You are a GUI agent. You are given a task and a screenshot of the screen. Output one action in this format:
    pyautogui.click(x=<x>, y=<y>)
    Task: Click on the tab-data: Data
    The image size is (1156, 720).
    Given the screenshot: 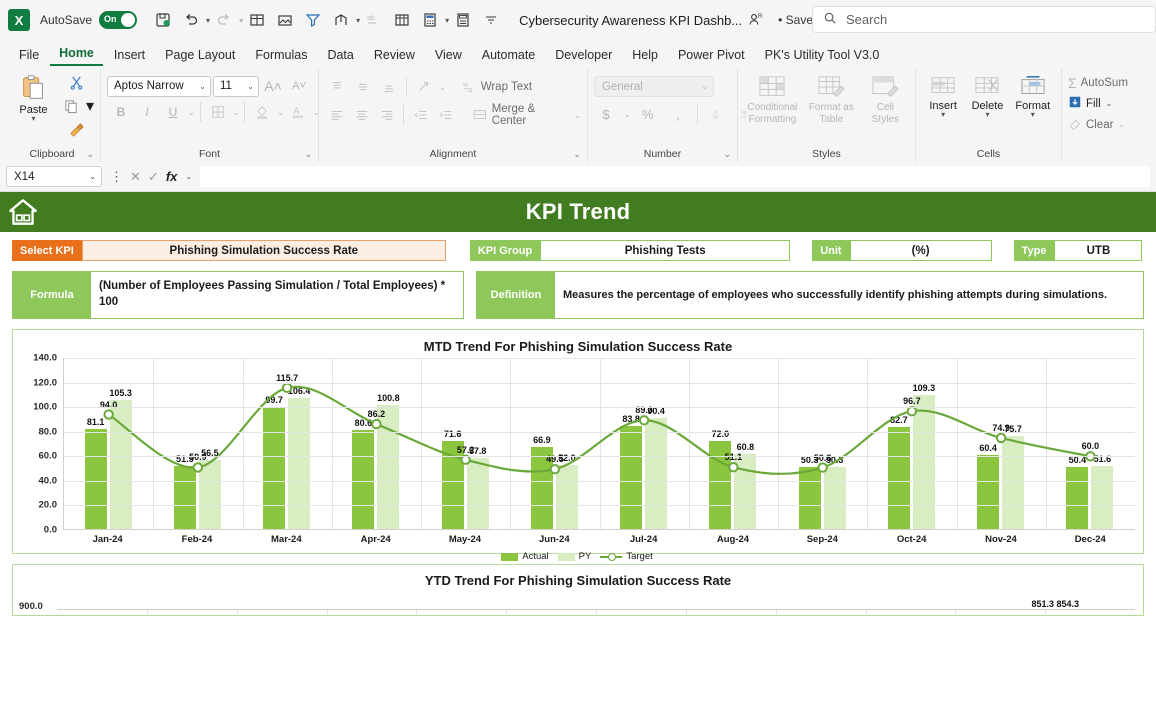 What is the action you would take?
    pyautogui.click(x=340, y=55)
    